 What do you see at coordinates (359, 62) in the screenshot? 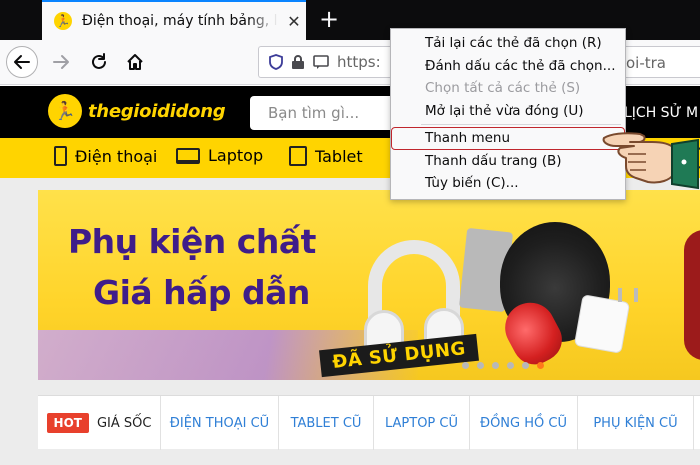
I see `url-text: https:` at bounding box center [359, 62].